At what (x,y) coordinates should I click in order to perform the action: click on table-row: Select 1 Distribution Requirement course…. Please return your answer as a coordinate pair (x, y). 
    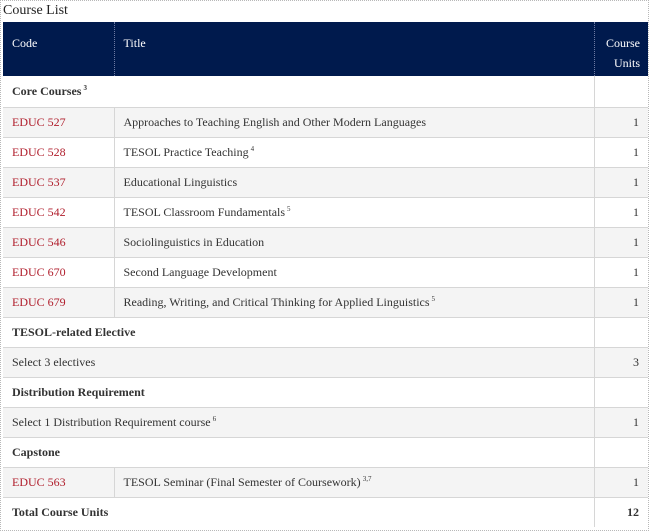
    Looking at the image, I should click on (325, 422).